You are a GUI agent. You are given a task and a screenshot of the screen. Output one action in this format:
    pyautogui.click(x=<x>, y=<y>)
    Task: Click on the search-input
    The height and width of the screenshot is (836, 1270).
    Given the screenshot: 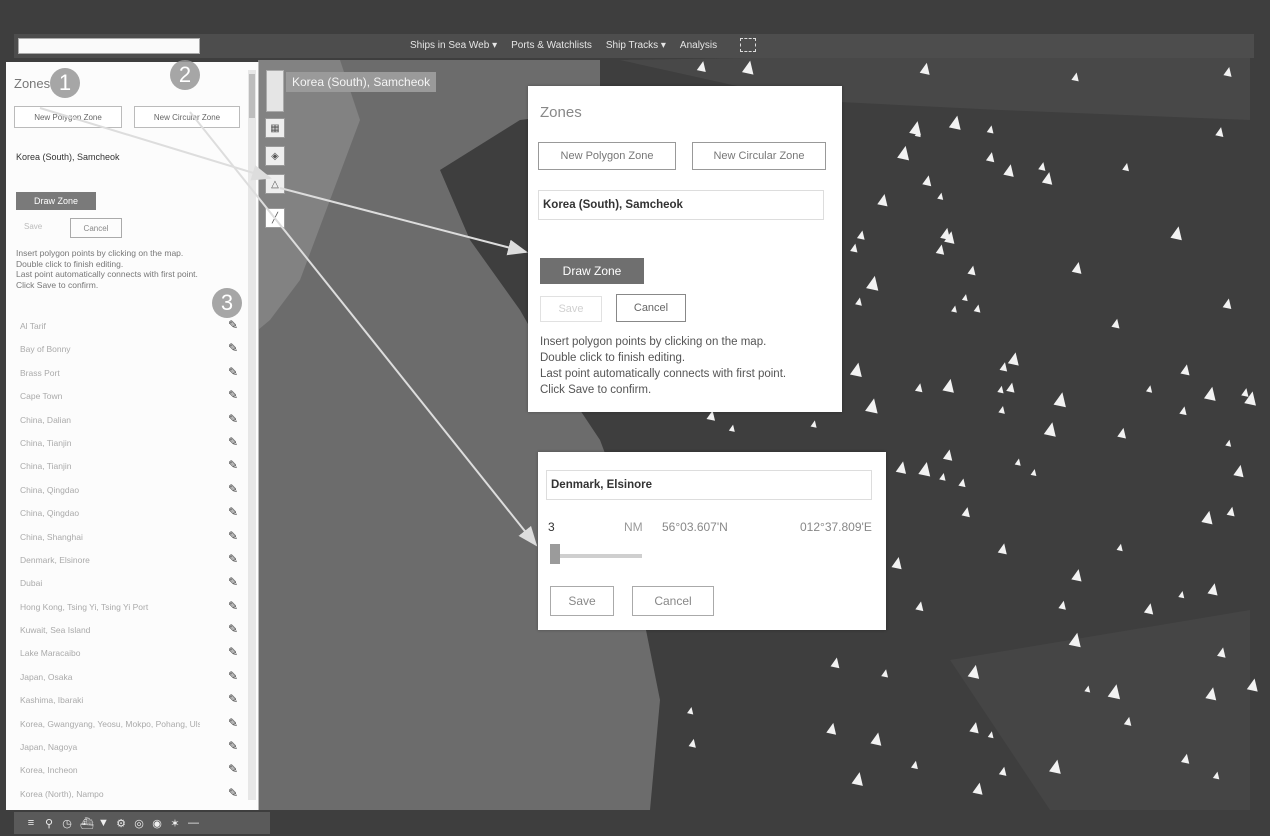 What is the action you would take?
    pyautogui.click(x=109, y=46)
    